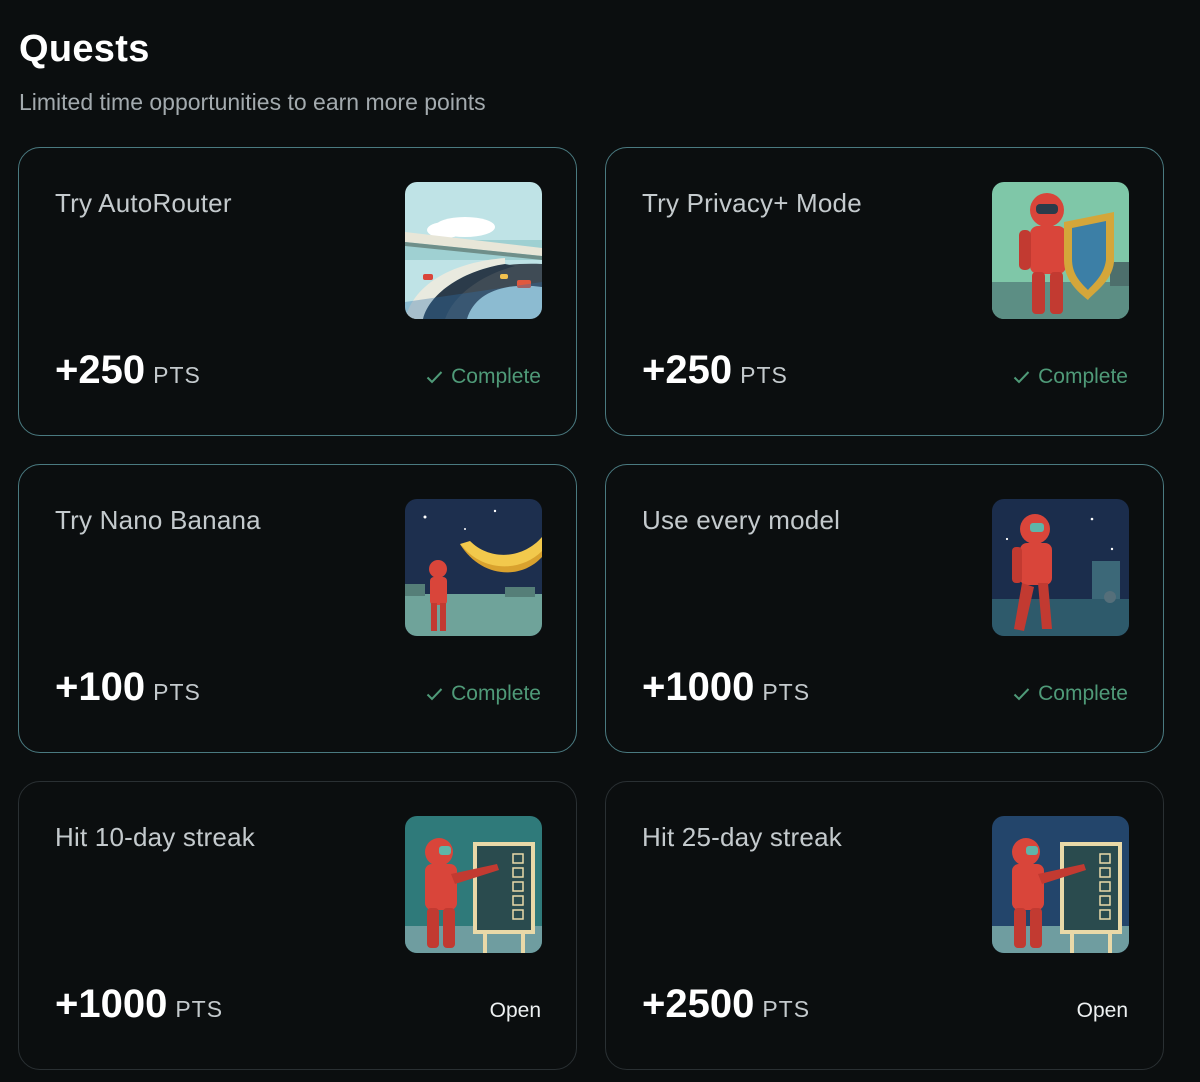 The width and height of the screenshot is (1200, 1082). What do you see at coordinates (297, 925) in the screenshot?
I see `quest-card-10-day-streak: Hit 10-day streak +1000 PTS Open` at bounding box center [297, 925].